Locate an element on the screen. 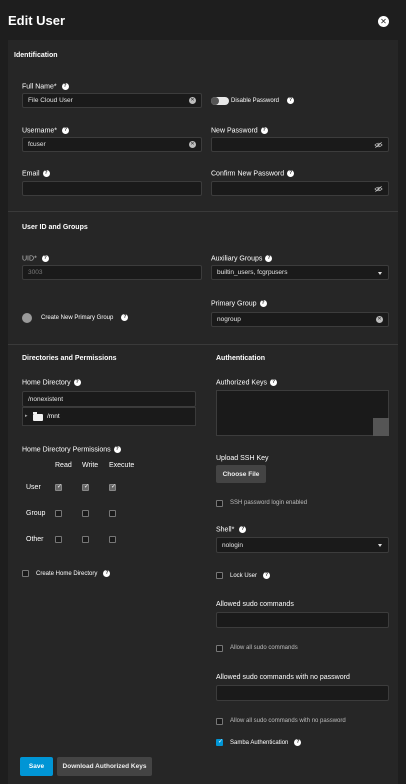 The image size is (406, 784). home-dir-label: Home Directory? is located at coordinates (51, 383).